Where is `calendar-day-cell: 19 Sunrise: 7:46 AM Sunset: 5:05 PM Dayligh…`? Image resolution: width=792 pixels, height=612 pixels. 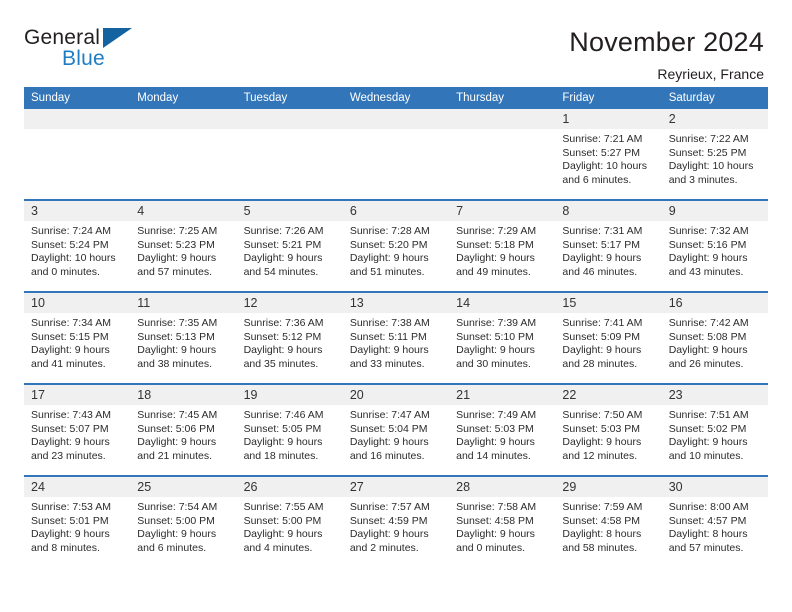 calendar-day-cell: 19 Sunrise: 7:46 AM Sunset: 5:05 PM Dayligh… is located at coordinates (289, 429).